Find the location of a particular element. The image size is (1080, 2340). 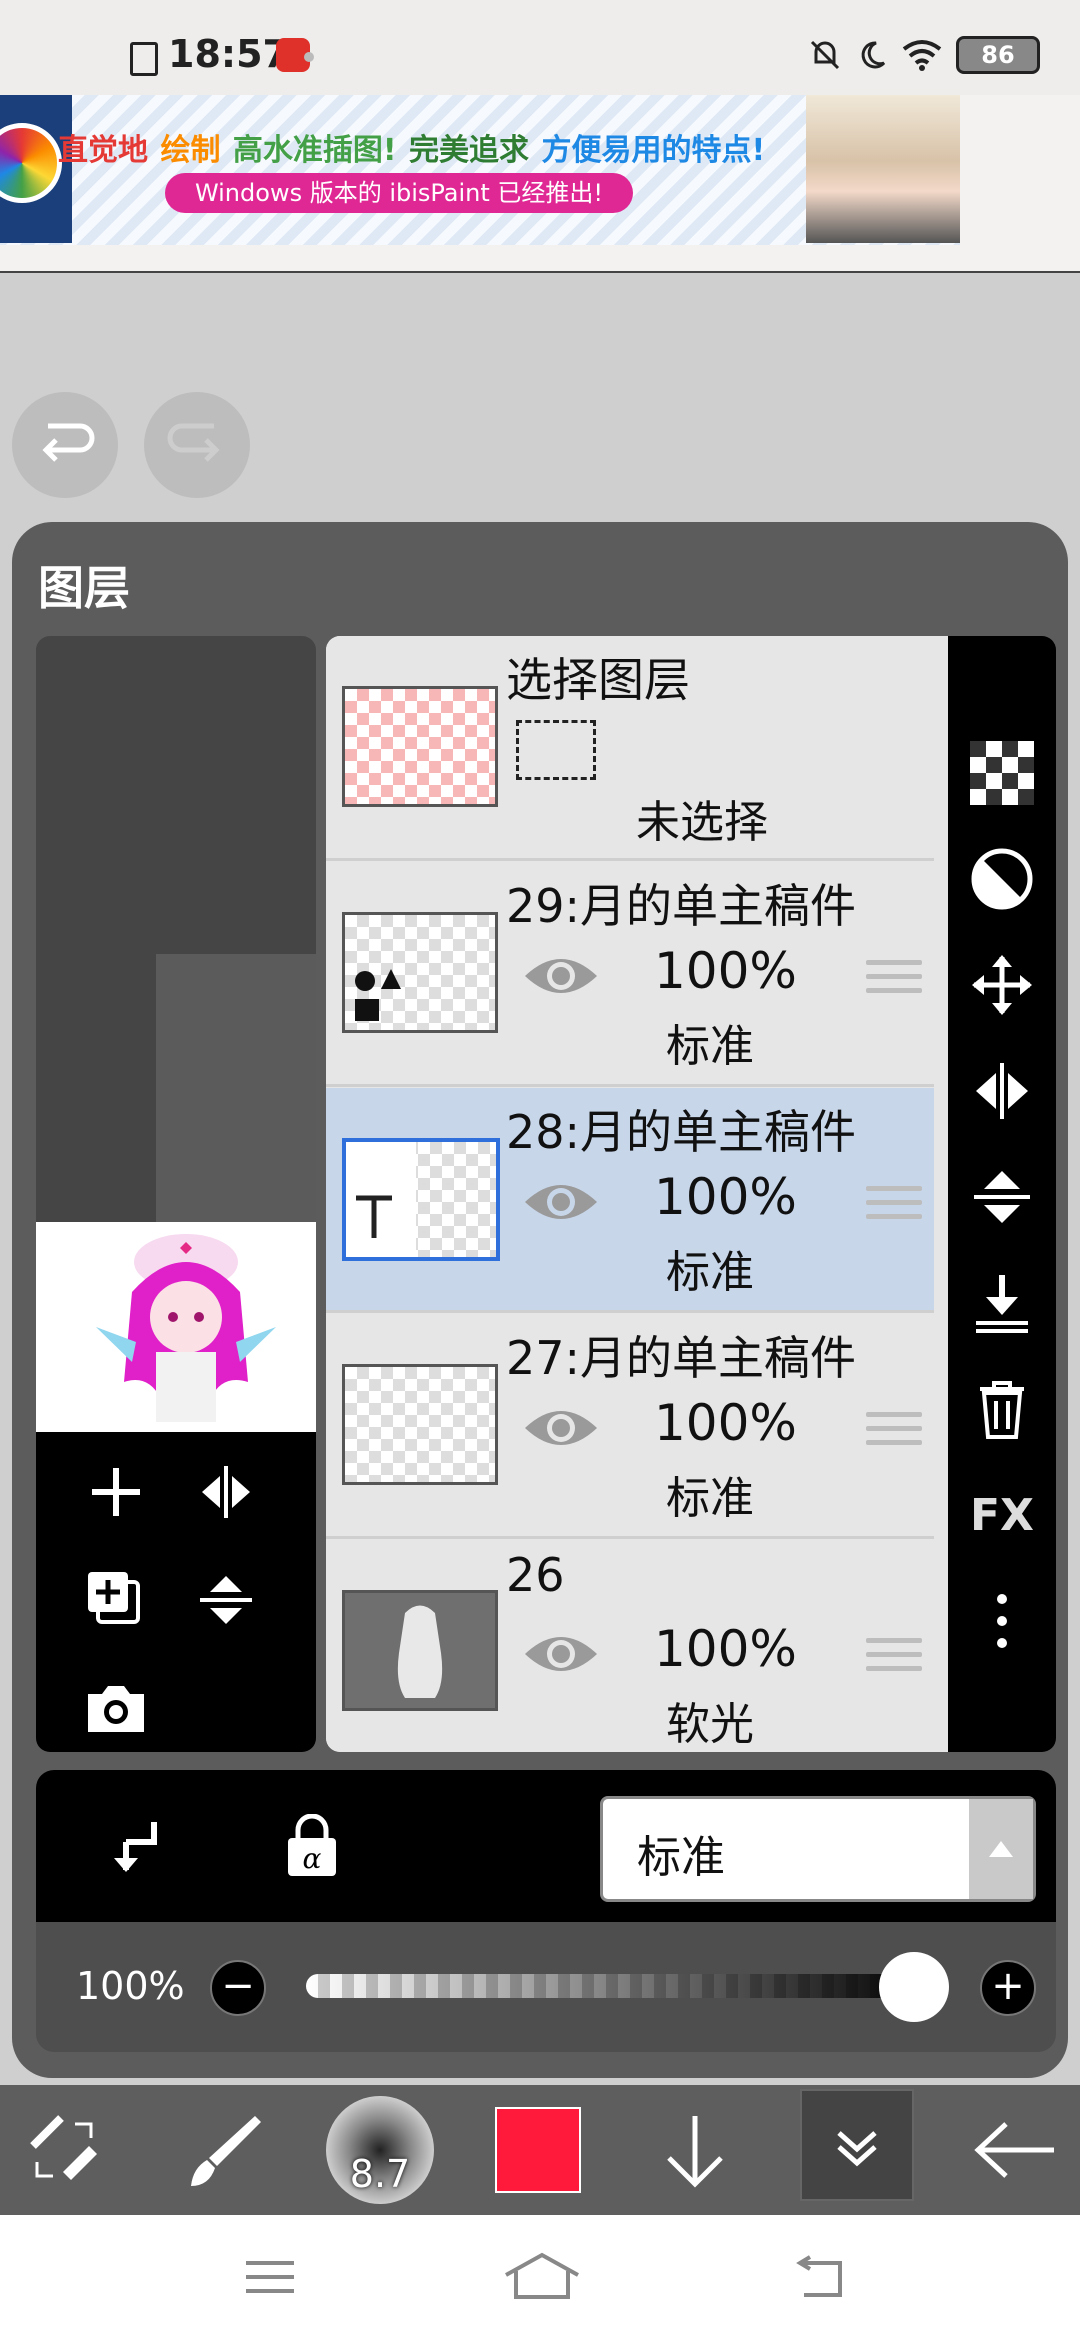

flip-layer-horizontal-button is located at coordinates (1002, 1091).